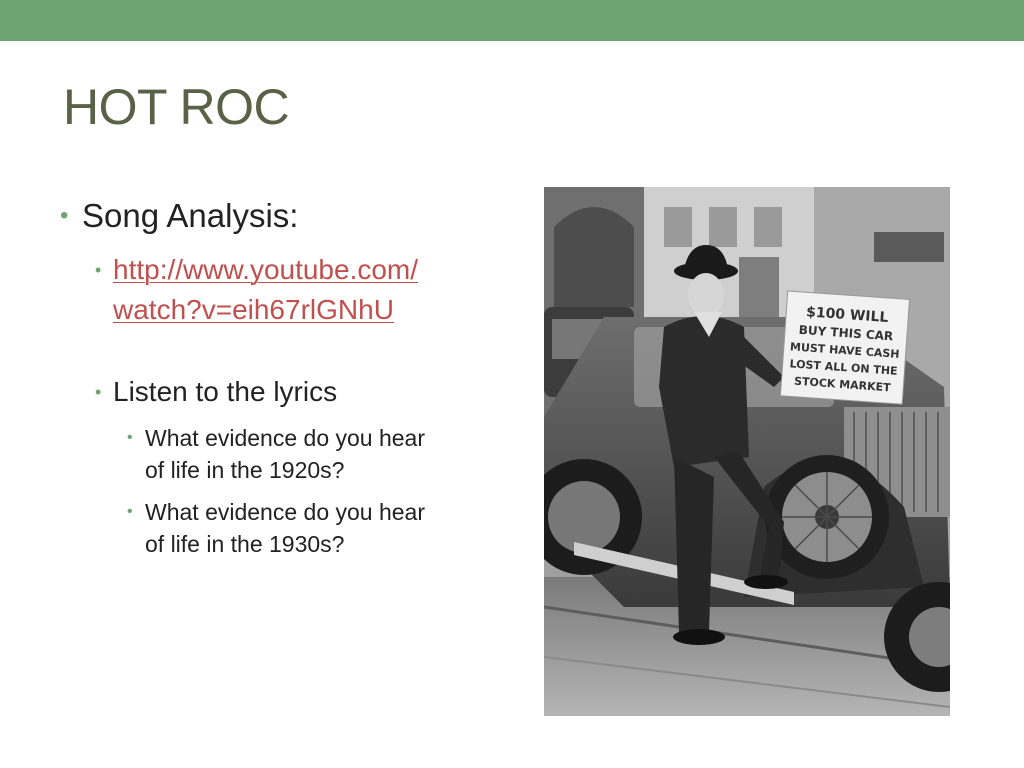 The width and height of the screenshot is (1024, 768). I want to click on slide-title: HOT ROC, so click(176, 107).